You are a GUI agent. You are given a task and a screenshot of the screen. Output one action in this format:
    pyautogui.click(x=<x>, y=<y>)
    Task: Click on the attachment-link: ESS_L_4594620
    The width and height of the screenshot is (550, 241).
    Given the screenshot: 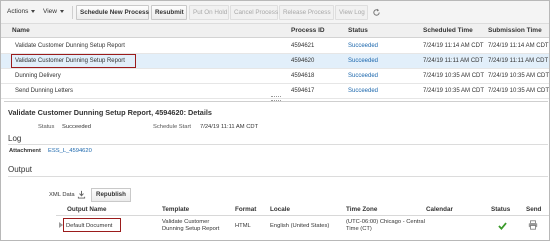 What is the action you would take?
    pyautogui.click(x=70, y=151)
    